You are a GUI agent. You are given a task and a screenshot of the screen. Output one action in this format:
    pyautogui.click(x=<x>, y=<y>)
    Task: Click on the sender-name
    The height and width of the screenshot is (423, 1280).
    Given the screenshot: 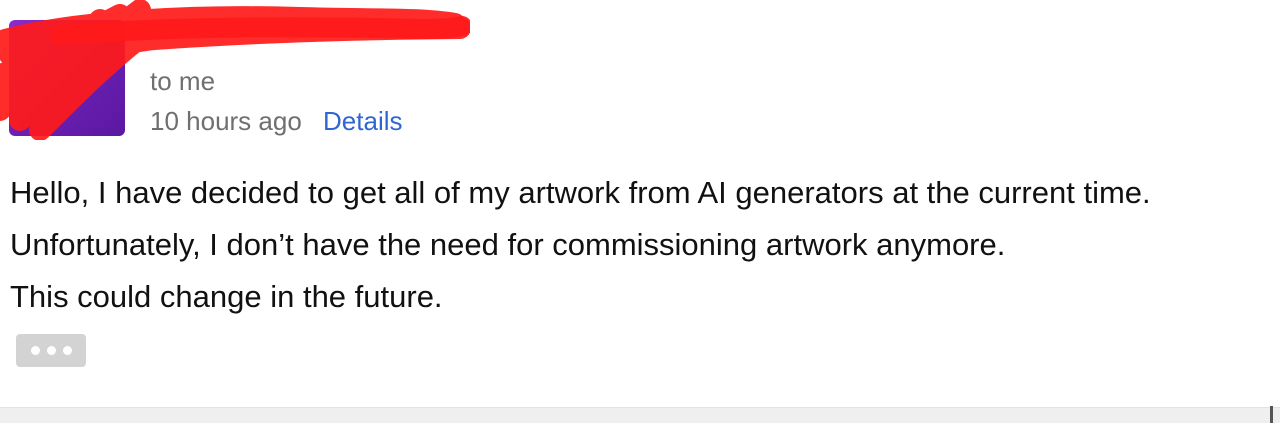 What is the action you would take?
    pyautogui.click(x=235, y=33)
    